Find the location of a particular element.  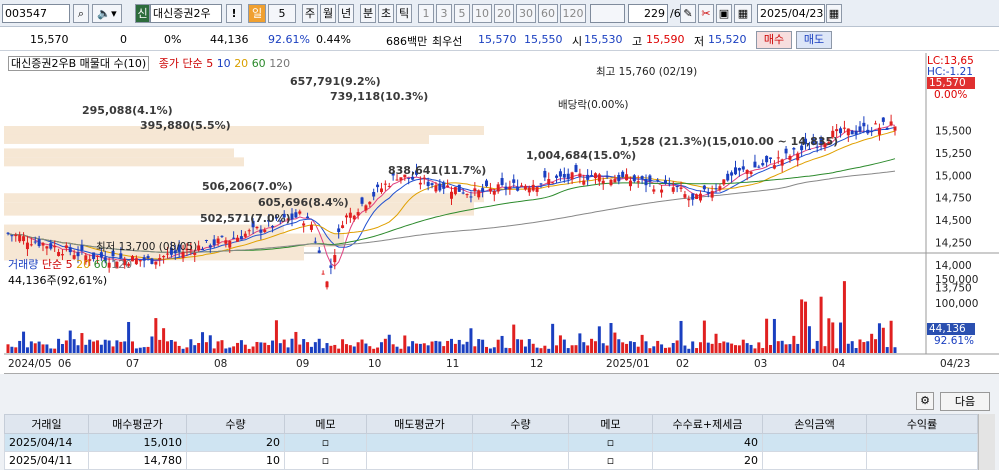

col-return: 수익률 is located at coordinates (922, 424).